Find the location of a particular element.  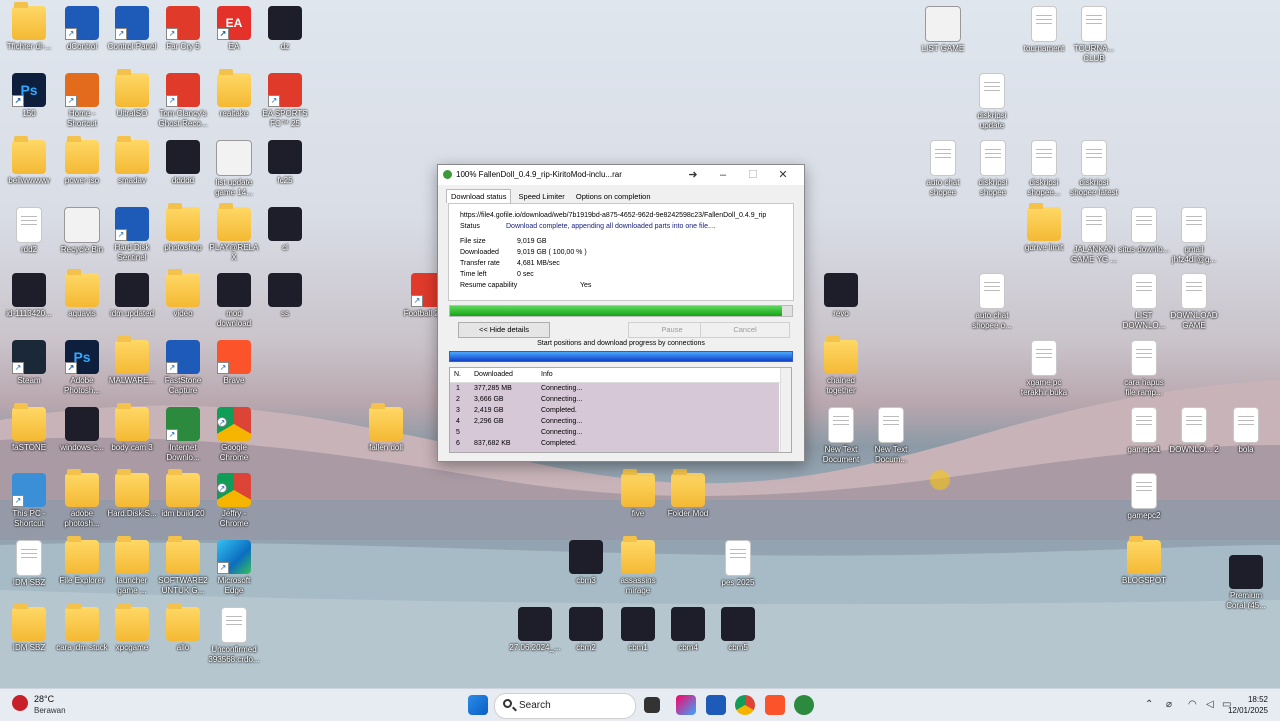

store-icon is located at coordinates (716, 705).